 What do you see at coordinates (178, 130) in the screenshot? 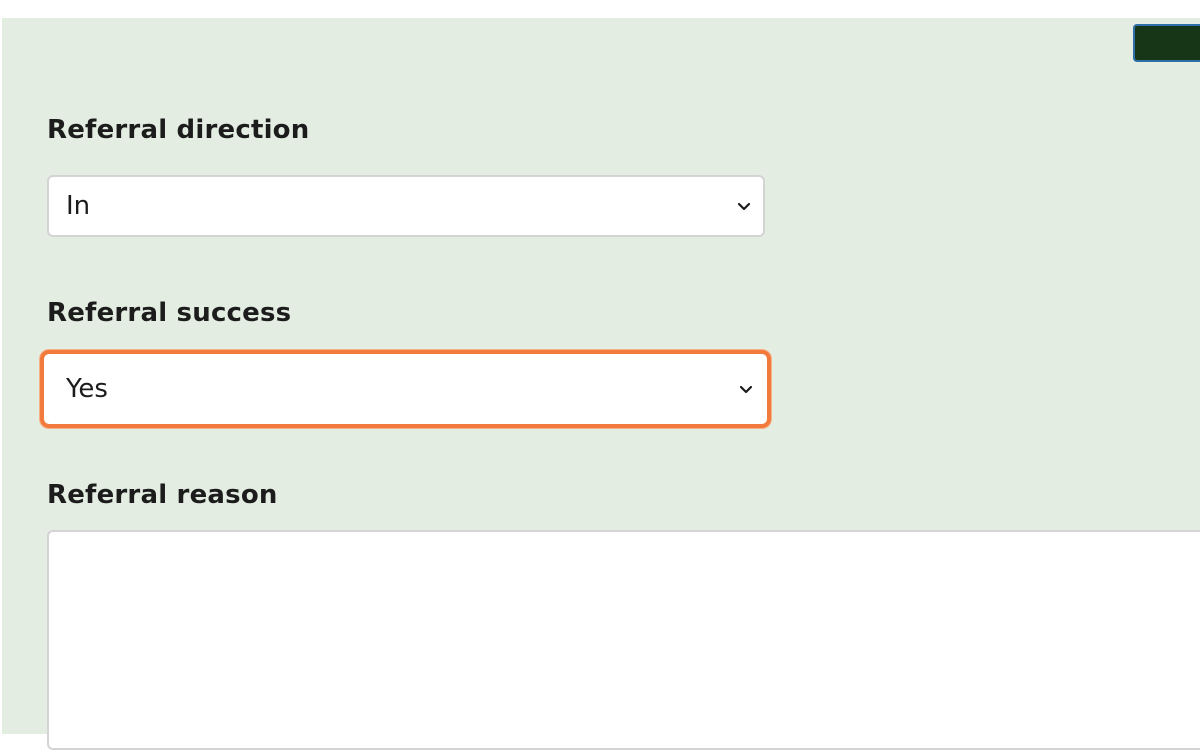
I see `referral-direction-label: Referral direction` at bounding box center [178, 130].